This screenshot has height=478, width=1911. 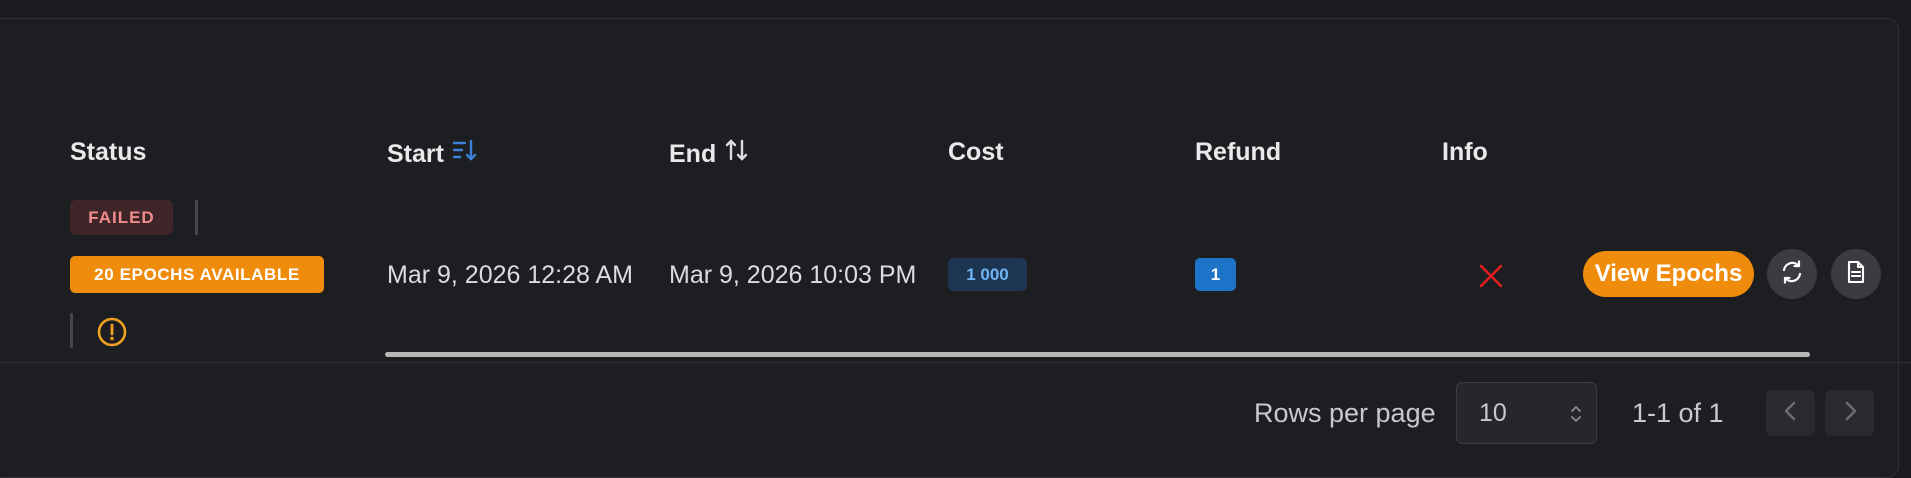 I want to click on view-epochs-button: View Epochs, so click(x=1668, y=274).